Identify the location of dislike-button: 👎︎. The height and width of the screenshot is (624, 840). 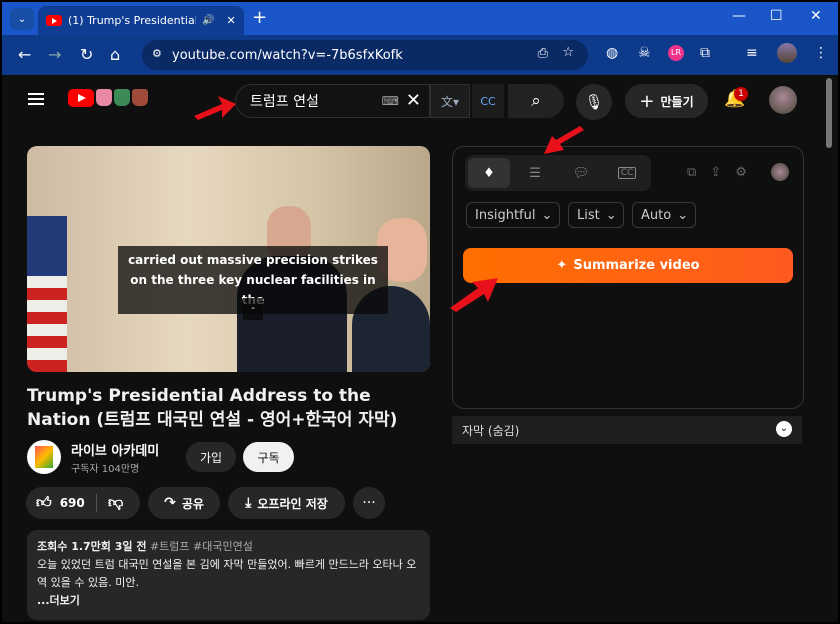
(115, 502).